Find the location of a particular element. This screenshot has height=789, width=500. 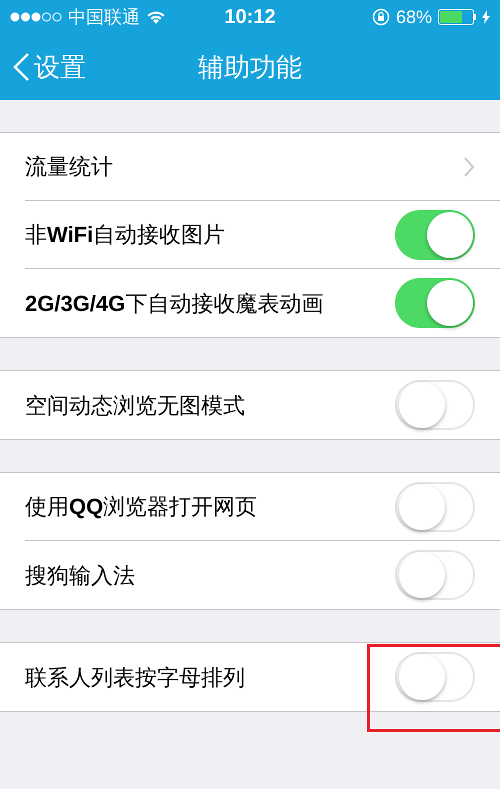

row-label: 使用QQ浏览器打开网页 is located at coordinates (141, 507).